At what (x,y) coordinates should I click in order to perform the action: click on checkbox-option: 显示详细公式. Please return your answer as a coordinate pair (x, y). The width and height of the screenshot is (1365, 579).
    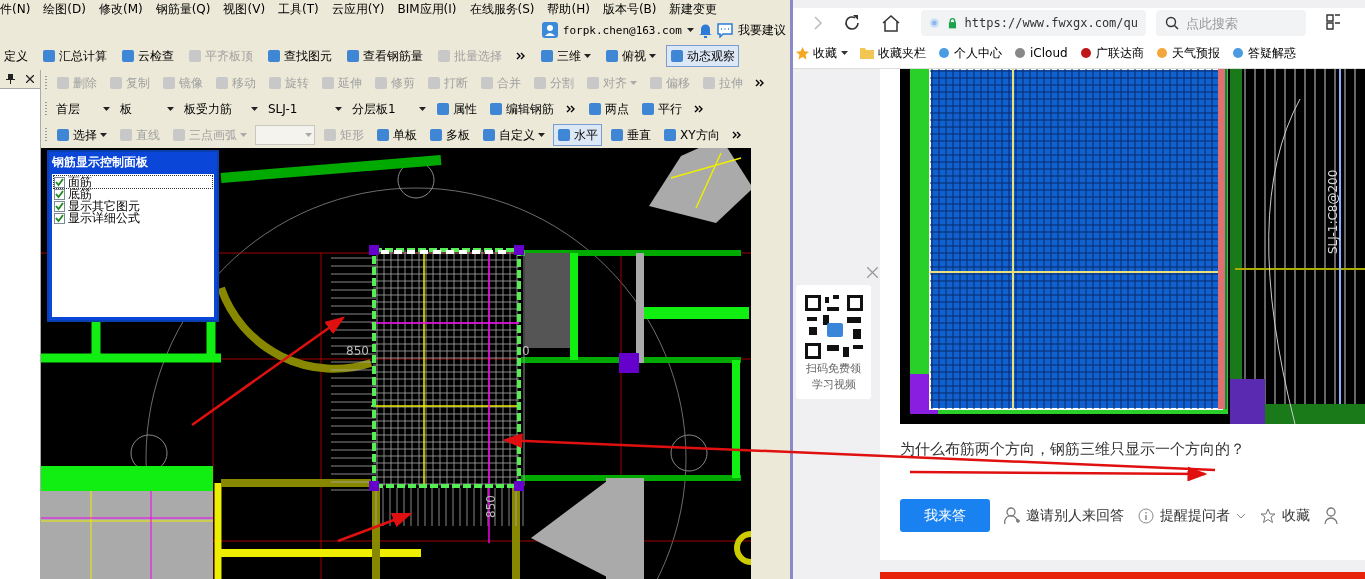
    Looking at the image, I should click on (133, 218).